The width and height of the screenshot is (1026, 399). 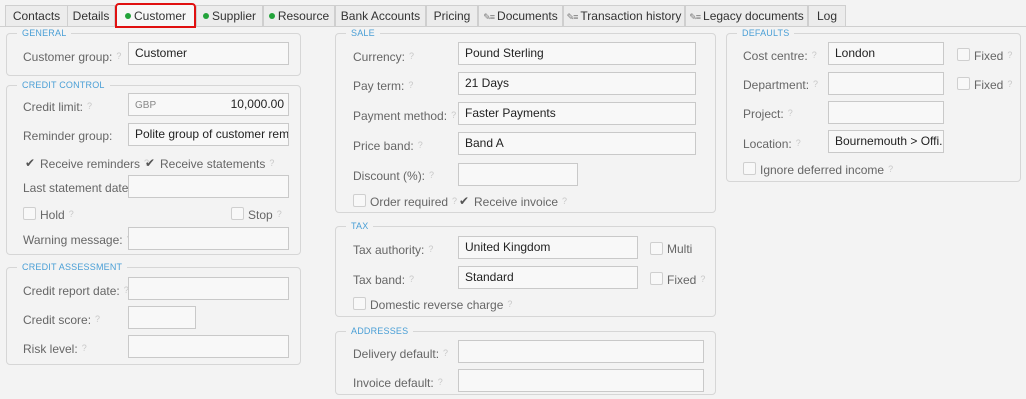 I want to click on payment-method-label: Payment method:?, so click(x=404, y=115).